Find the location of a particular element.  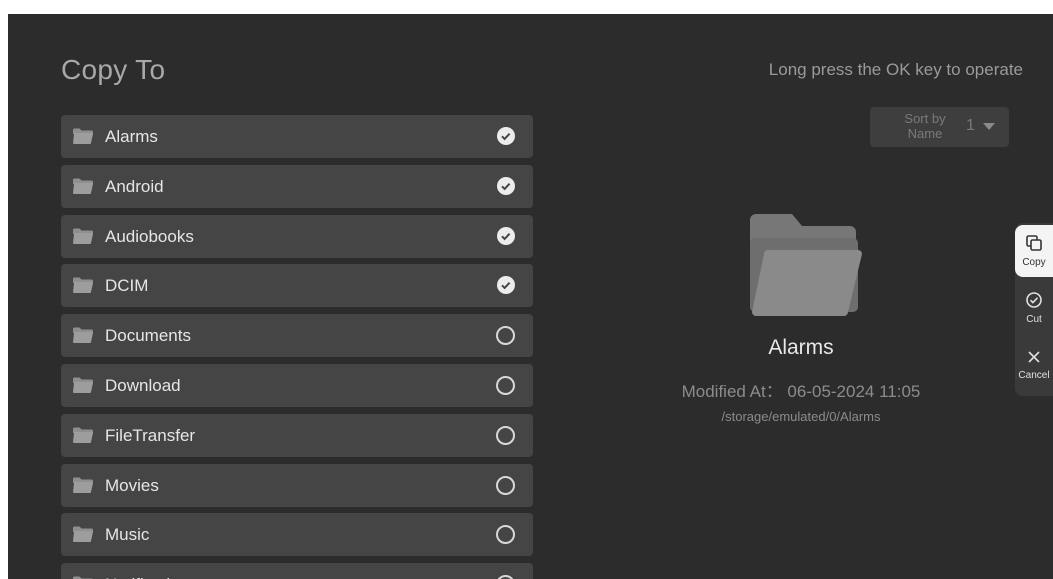

cancel-button: Cancel is located at coordinates (1034, 368).